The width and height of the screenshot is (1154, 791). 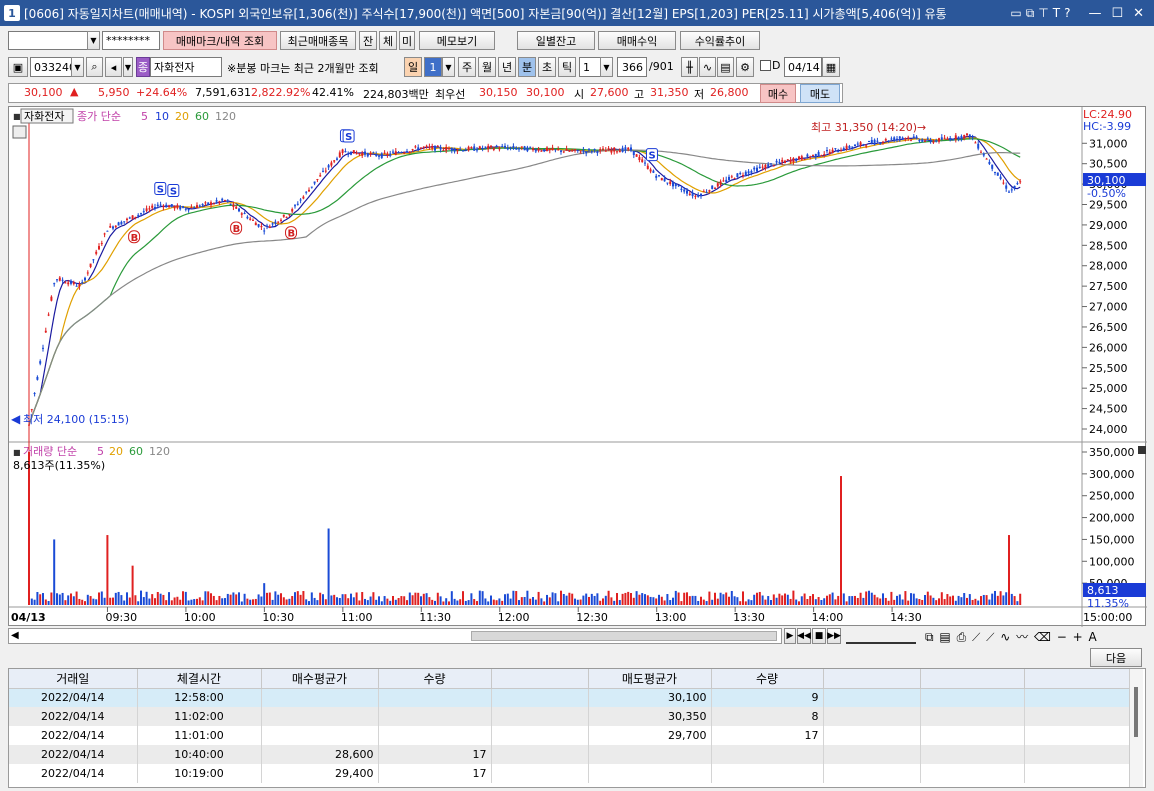 What do you see at coordinates (804, 636) in the screenshot?
I see `prev-fast-icon: ◀◀` at bounding box center [804, 636].